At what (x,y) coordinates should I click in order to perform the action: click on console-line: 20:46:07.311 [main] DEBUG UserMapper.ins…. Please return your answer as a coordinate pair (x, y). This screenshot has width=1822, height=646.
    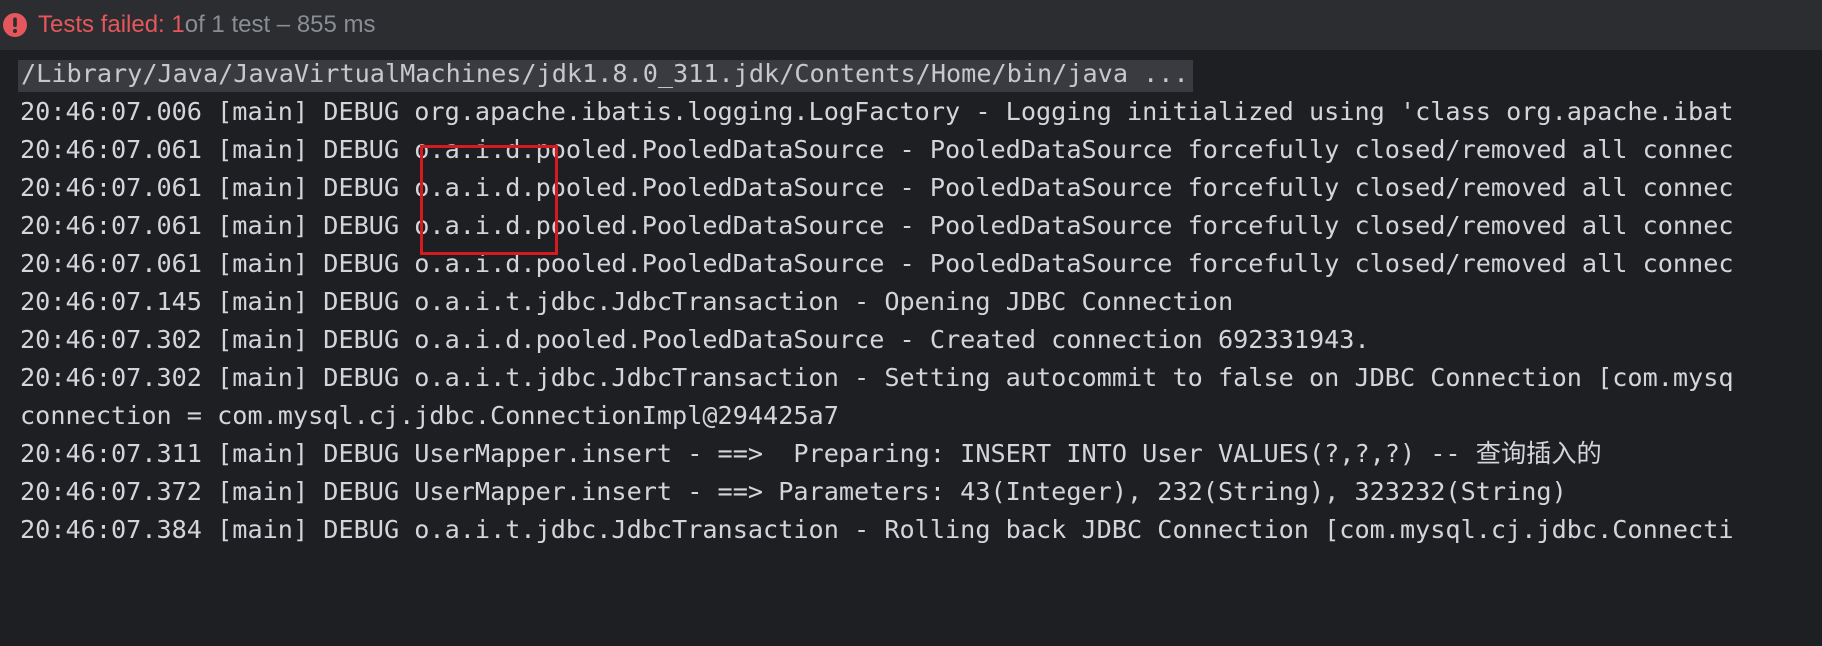
    Looking at the image, I should click on (811, 453).